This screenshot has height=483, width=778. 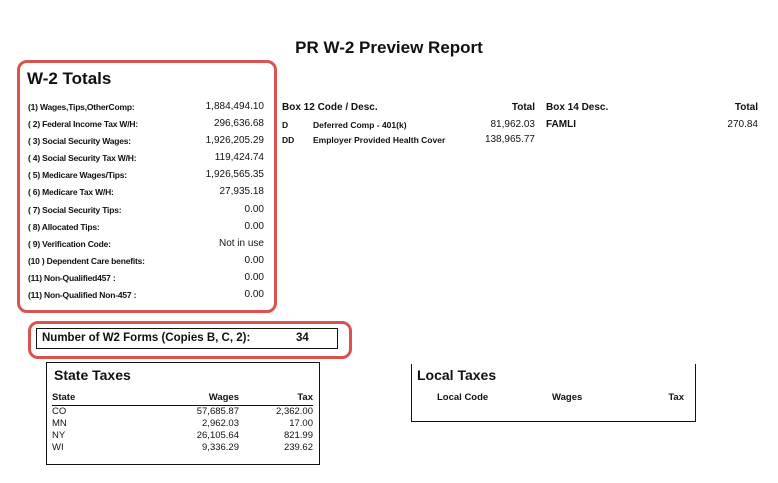 I want to click on state-row-tax: 821.99, so click(x=298, y=435).